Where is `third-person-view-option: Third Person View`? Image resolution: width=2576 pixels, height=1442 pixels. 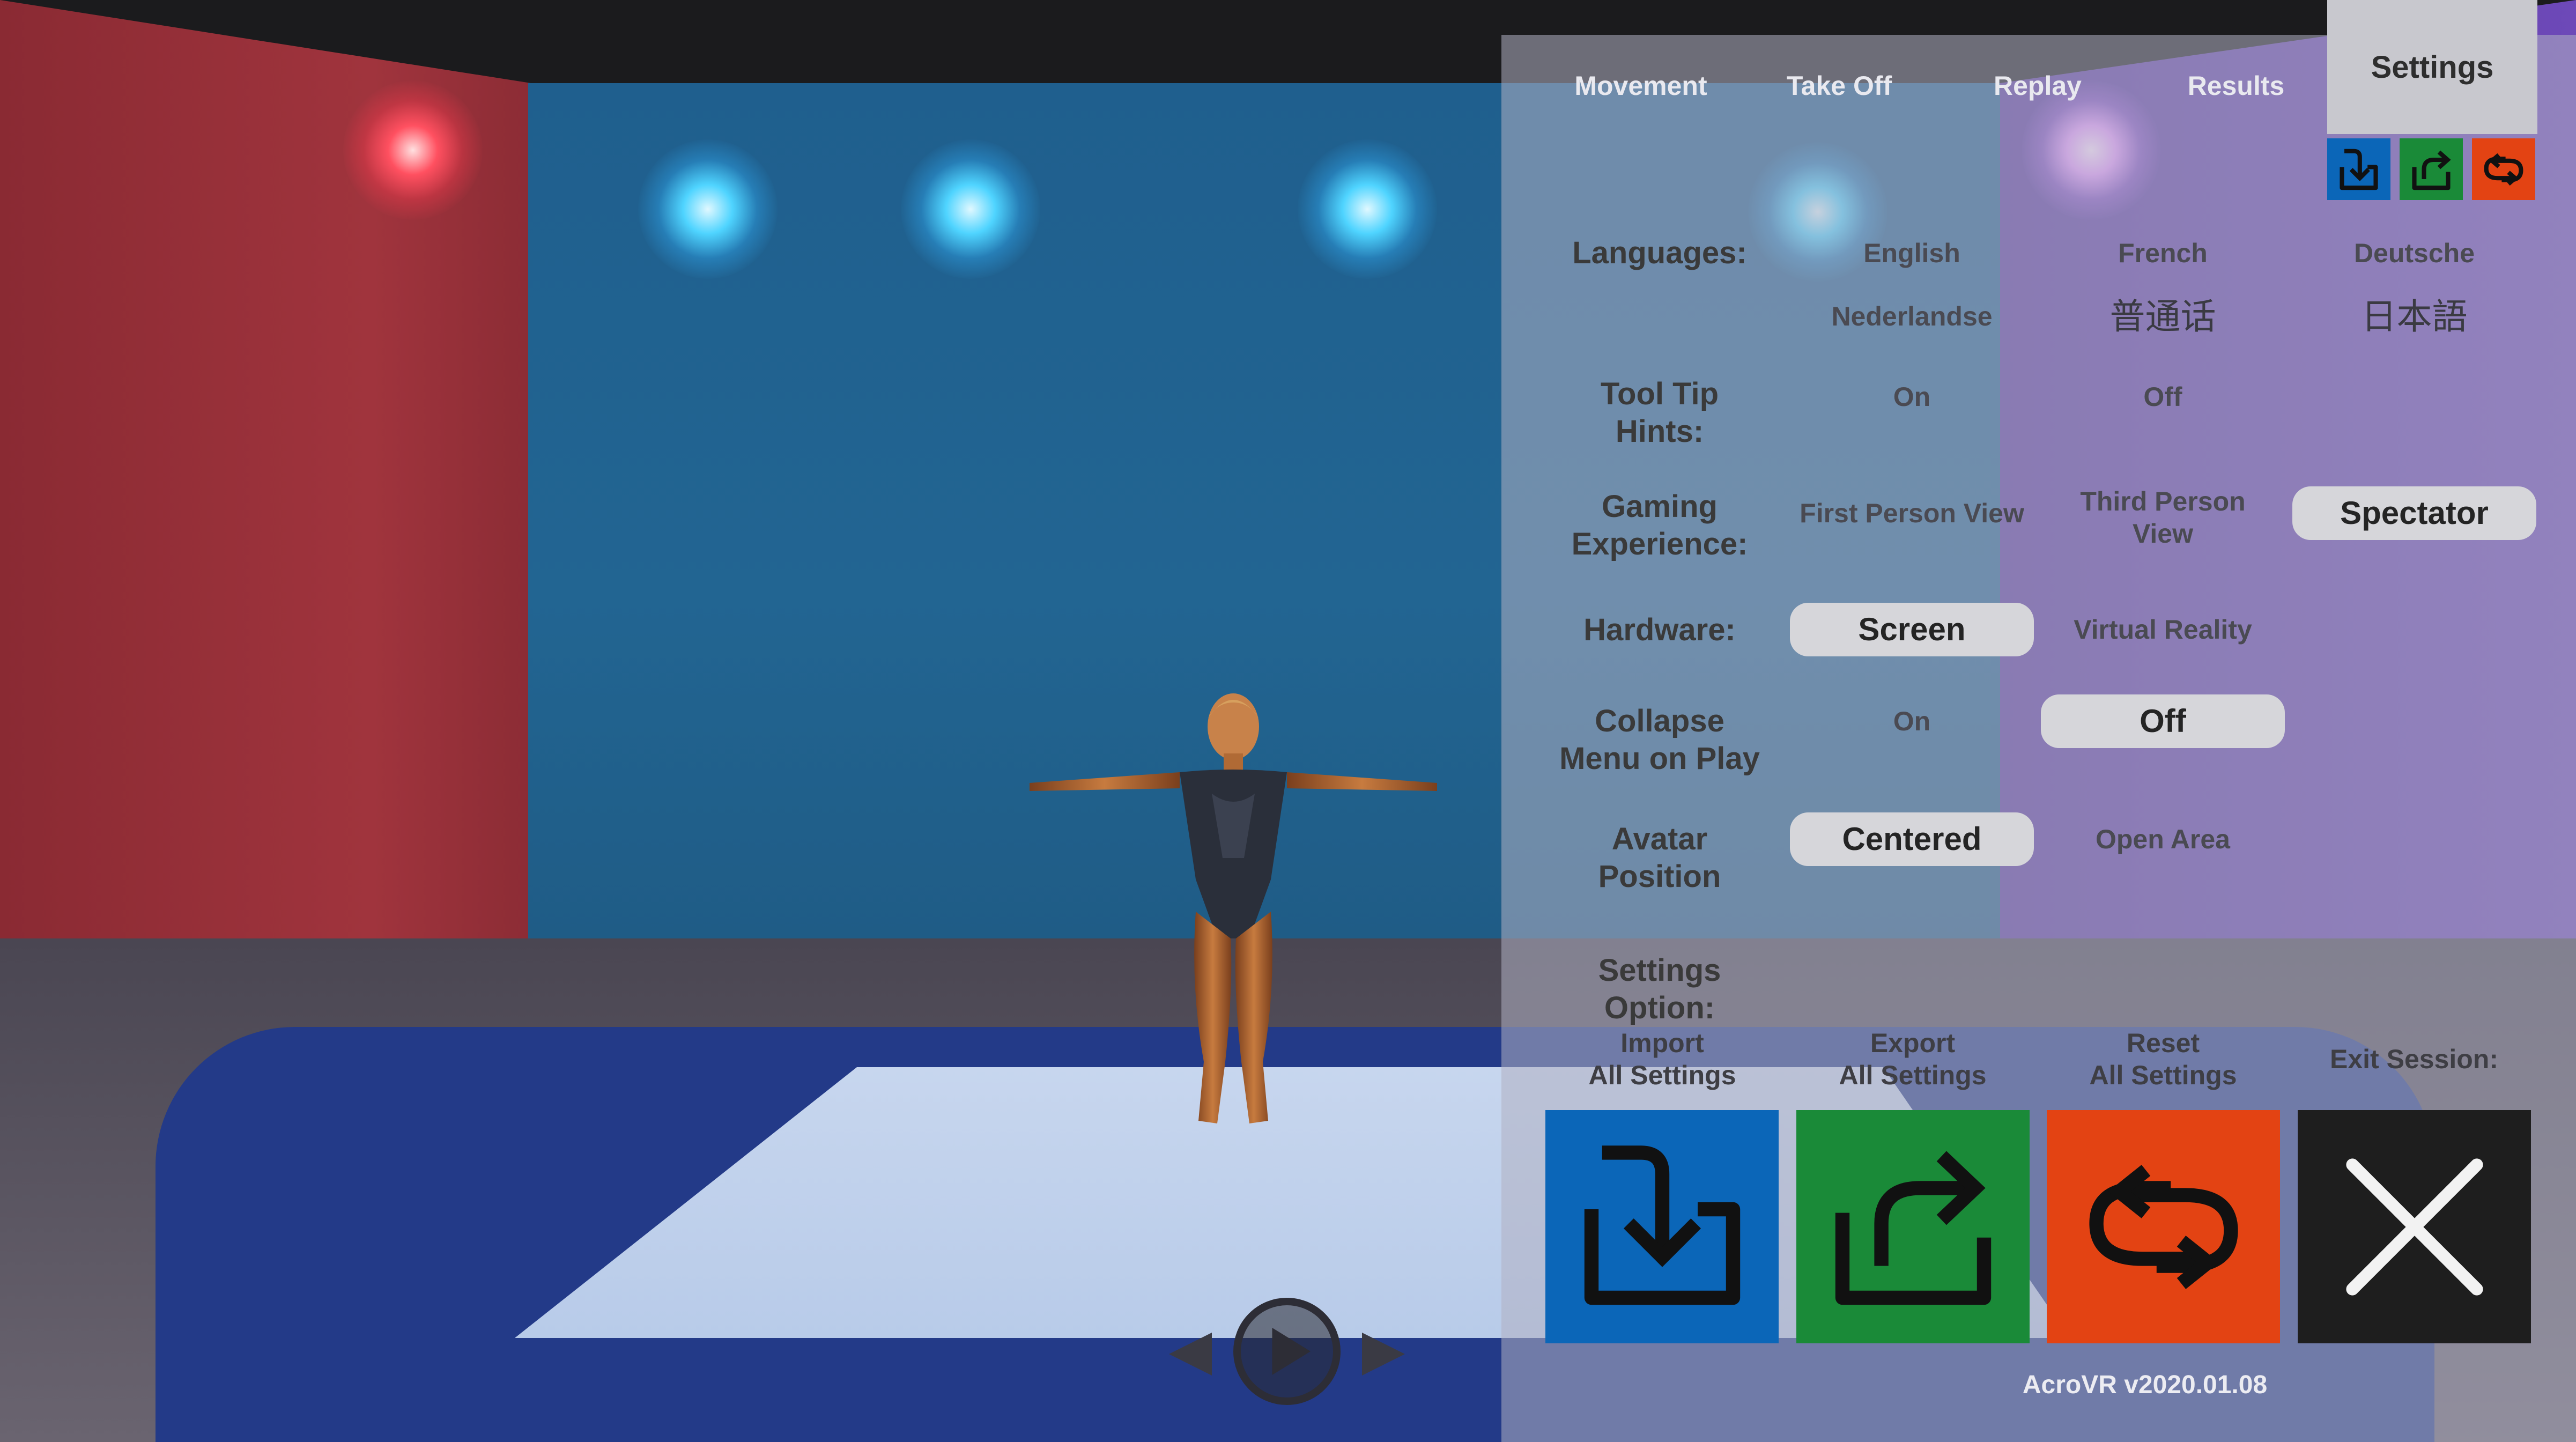 third-person-view-option: Third Person View is located at coordinates (2163, 517).